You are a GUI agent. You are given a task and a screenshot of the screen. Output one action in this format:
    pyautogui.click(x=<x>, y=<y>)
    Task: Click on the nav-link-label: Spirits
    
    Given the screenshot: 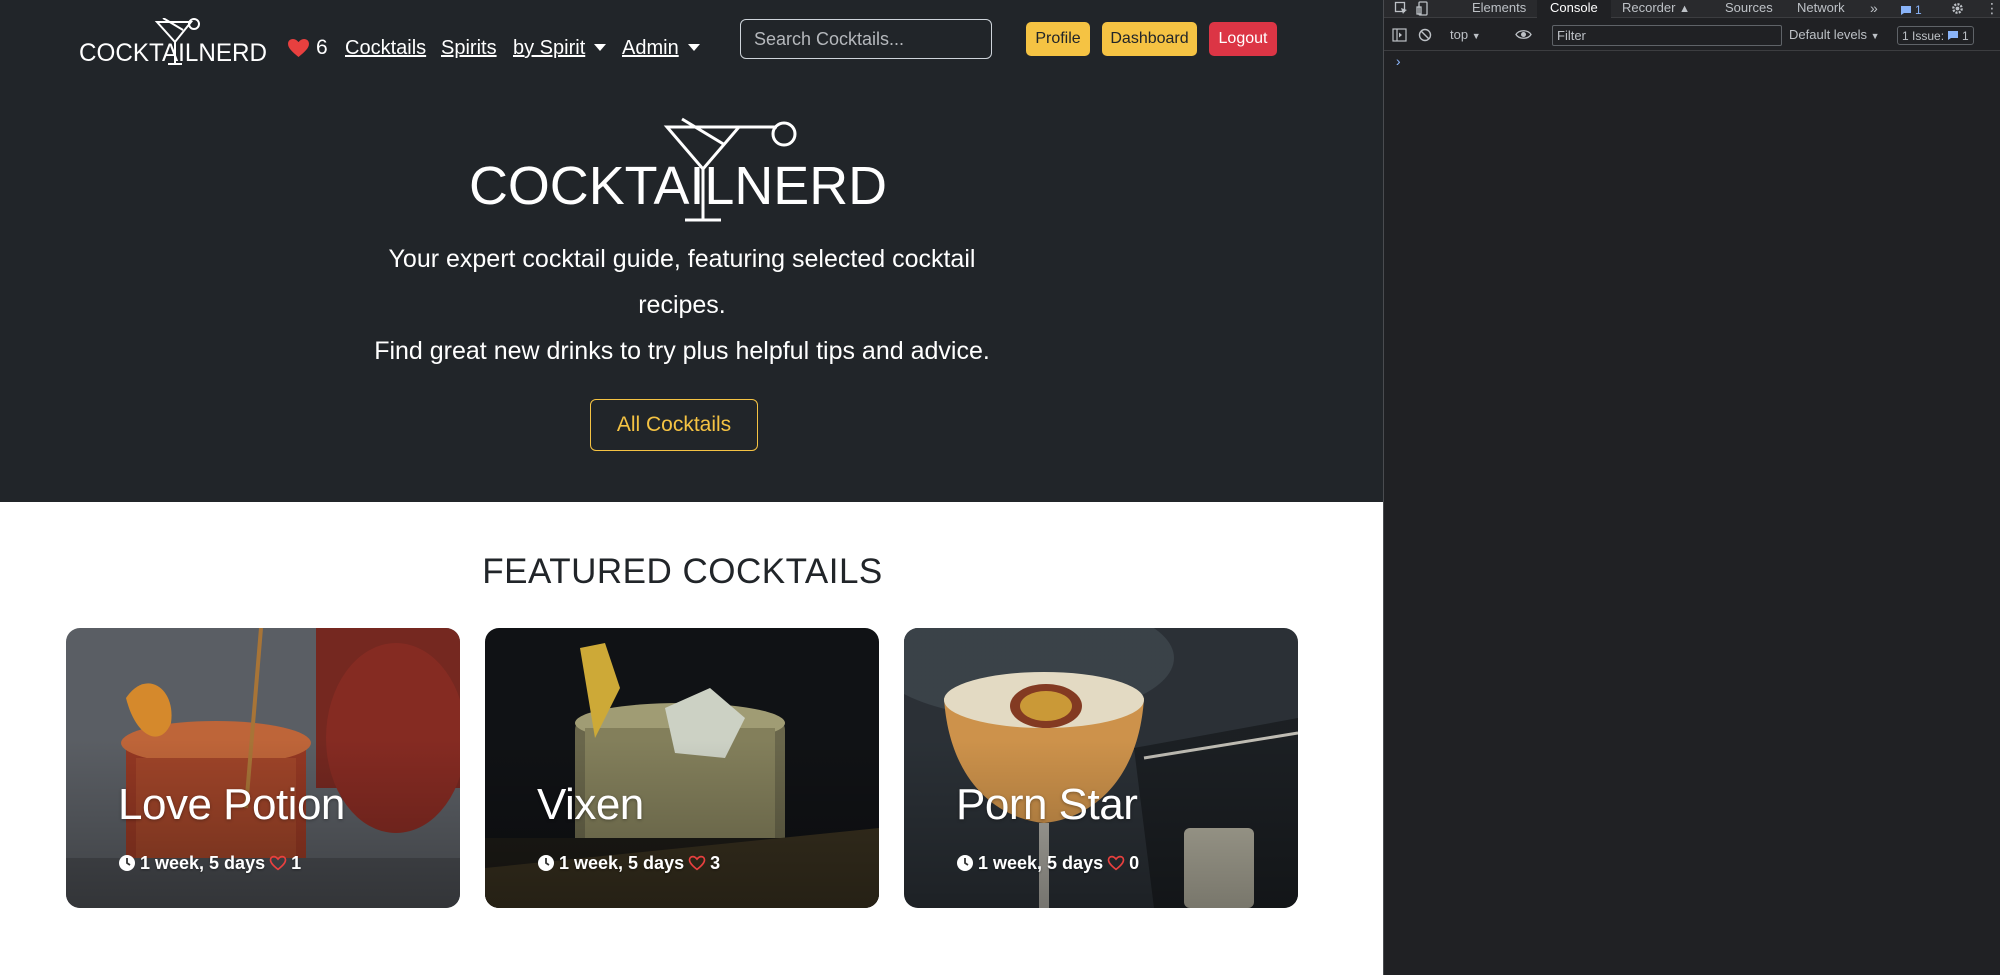 What is the action you would take?
    pyautogui.click(x=469, y=48)
    